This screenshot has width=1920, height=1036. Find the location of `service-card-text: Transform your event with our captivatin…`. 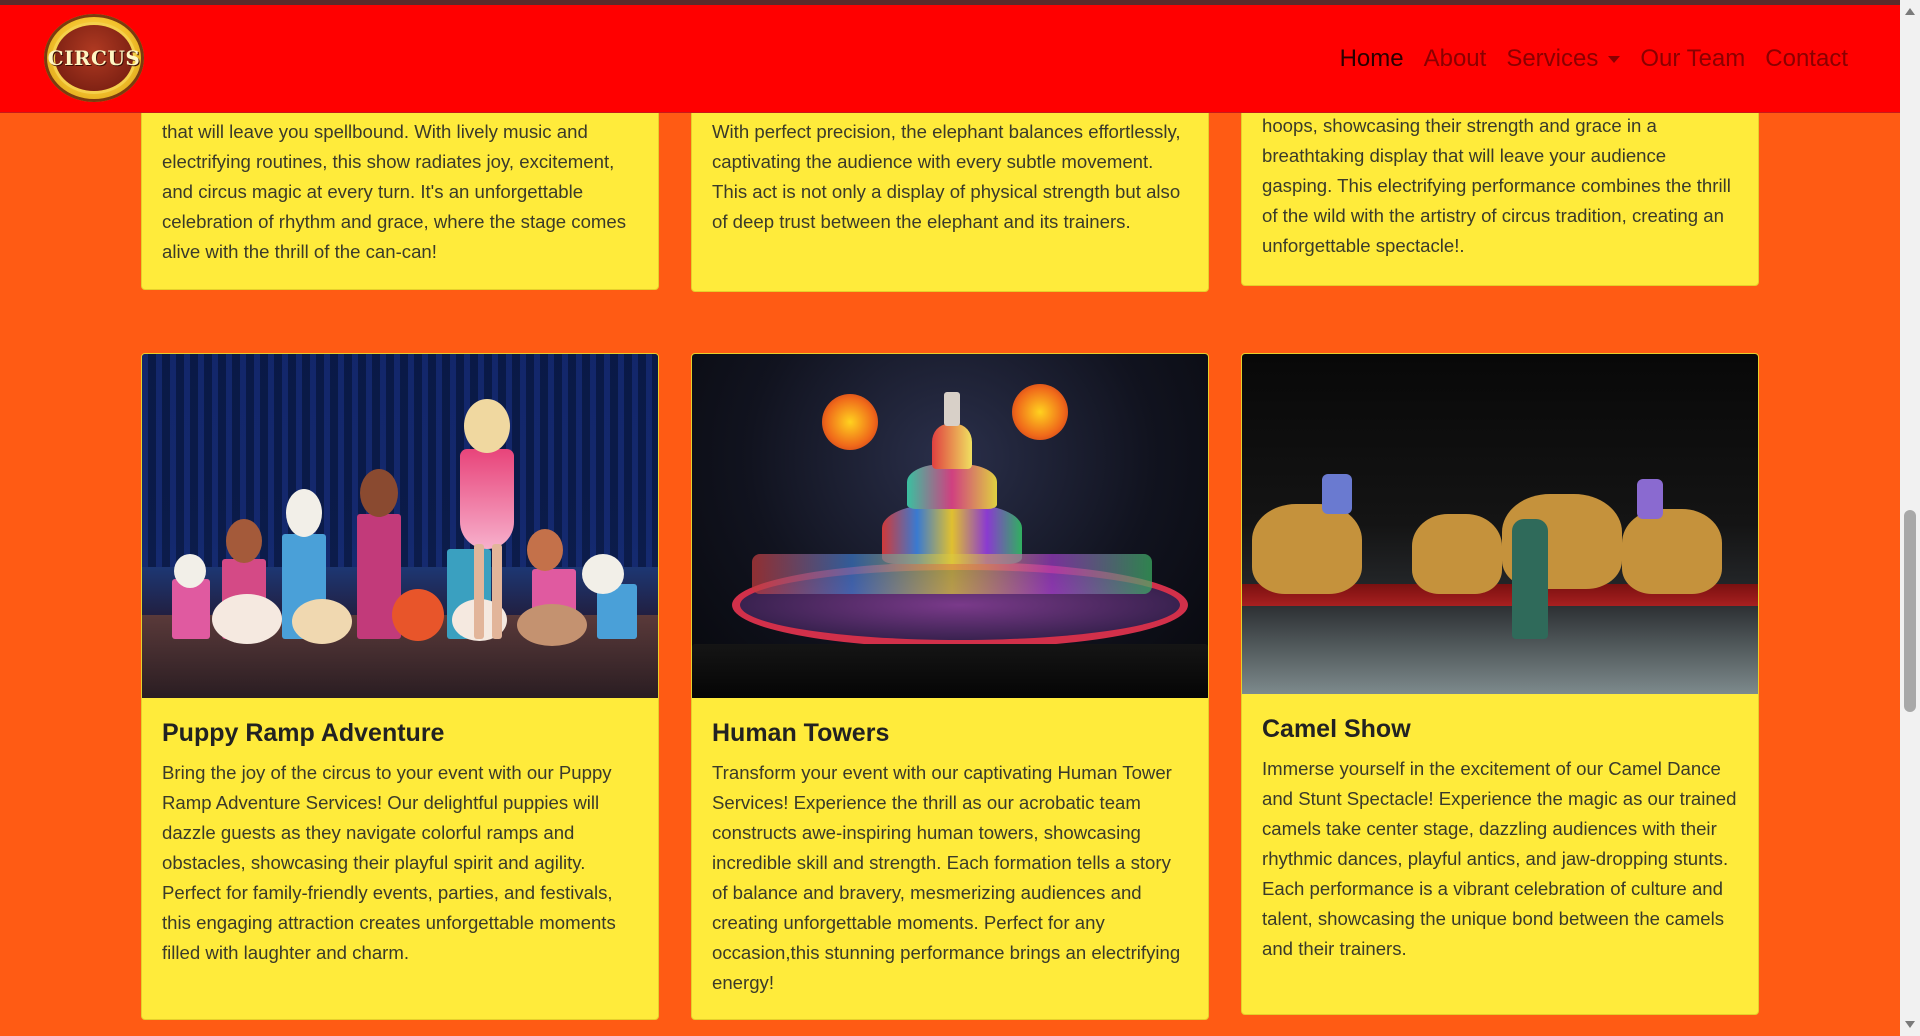

service-card-text: Transform your event with our captivatin… is located at coordinates (946, 877).